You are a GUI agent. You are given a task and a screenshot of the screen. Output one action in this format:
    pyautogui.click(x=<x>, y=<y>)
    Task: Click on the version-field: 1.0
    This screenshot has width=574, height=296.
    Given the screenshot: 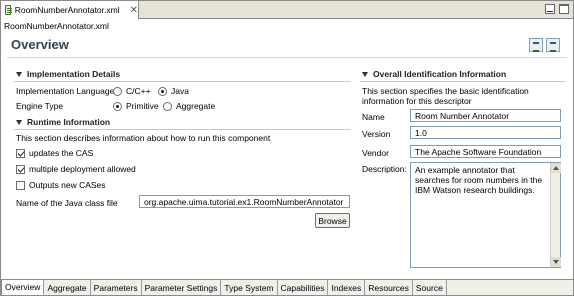 What is the action you would take?
    pyautogui.click(x=485, y=132)
    